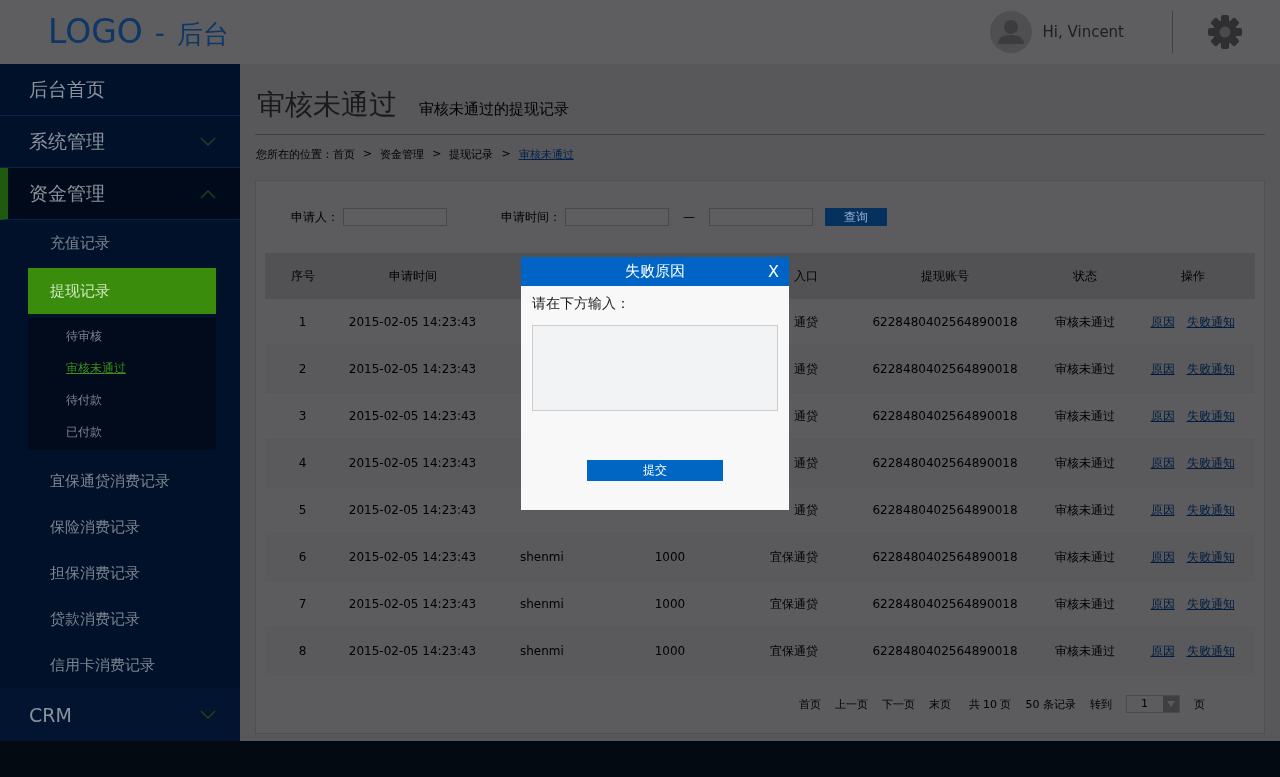 The width and height of the screenshot is (1280, 777). Describe the element at coordinates (471, 154) in the screenshot. I see `breadcrumb-link: 提现记录` at that location.